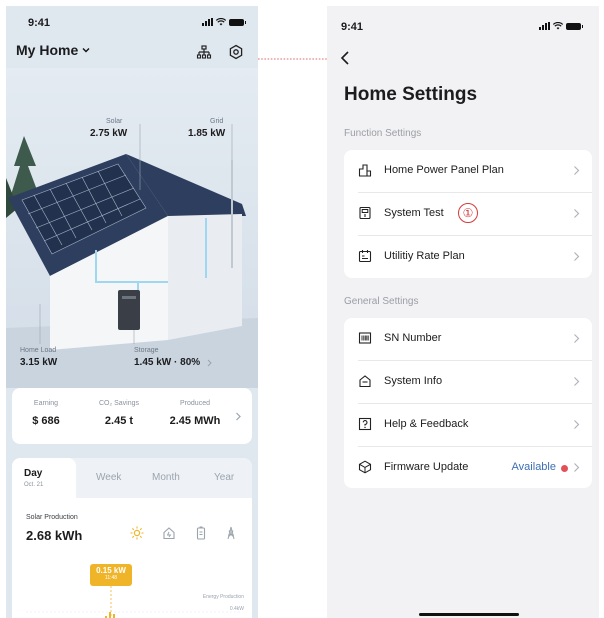  What do you see at coordinates (46, 403) in the screenshot?
I see `stat-label: Earning` at bounding box center [46, 403].